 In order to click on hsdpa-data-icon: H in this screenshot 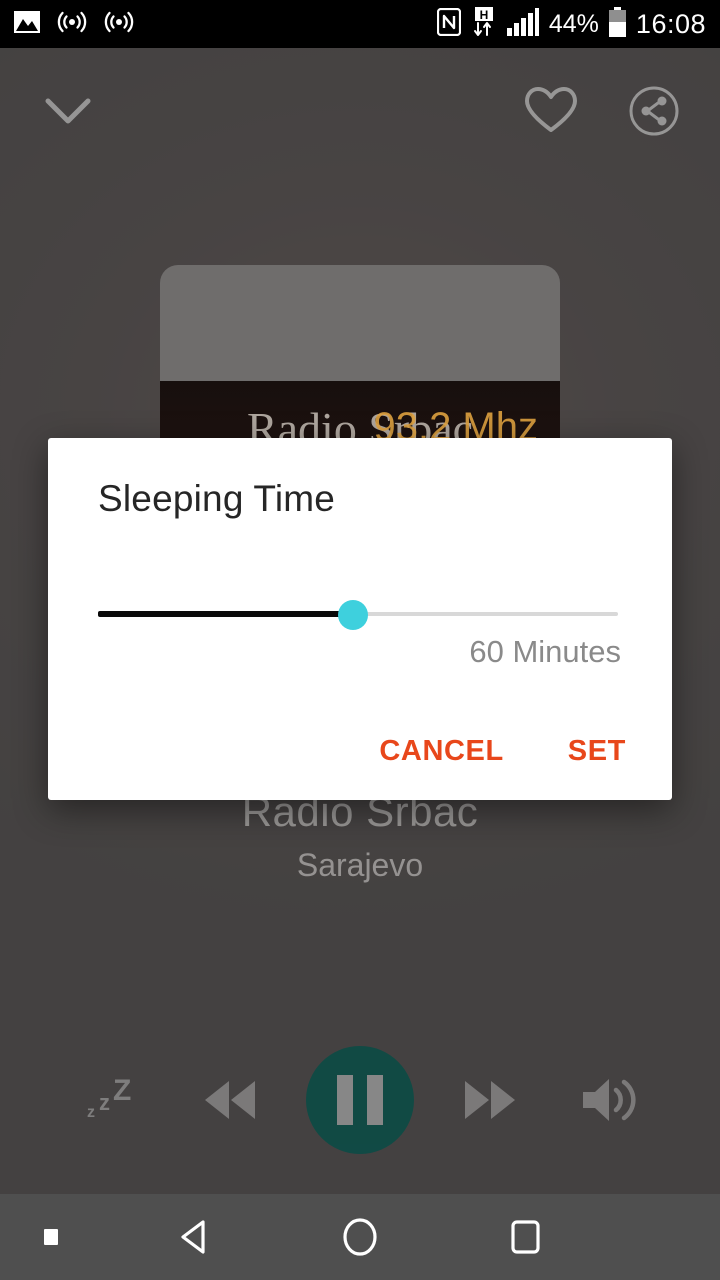, I will do `click(484, 24)`.